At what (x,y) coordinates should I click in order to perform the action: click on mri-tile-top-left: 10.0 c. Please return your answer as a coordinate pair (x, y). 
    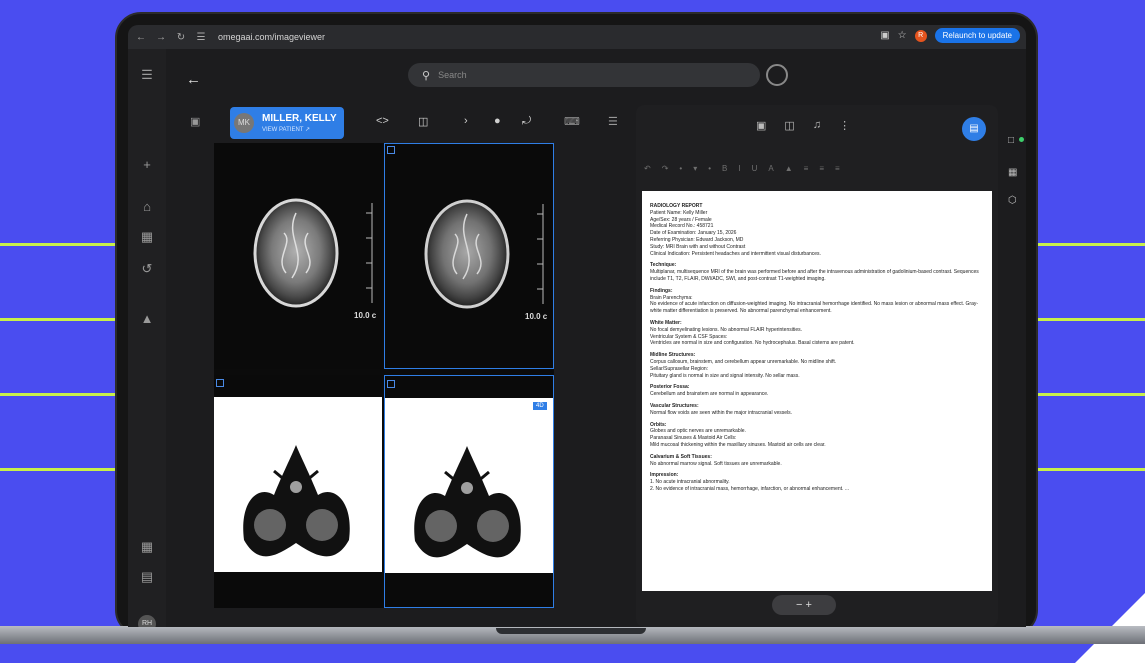
    Looking at the image, I should click on (298, 256).